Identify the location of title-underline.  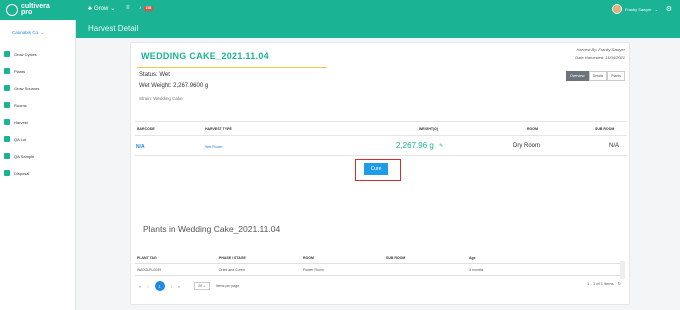
(232, 67).